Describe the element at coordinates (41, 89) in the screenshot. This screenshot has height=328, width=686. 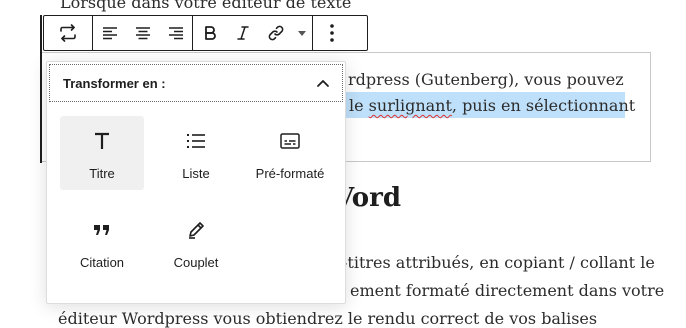
I see `block-focus-indicator` at that location.